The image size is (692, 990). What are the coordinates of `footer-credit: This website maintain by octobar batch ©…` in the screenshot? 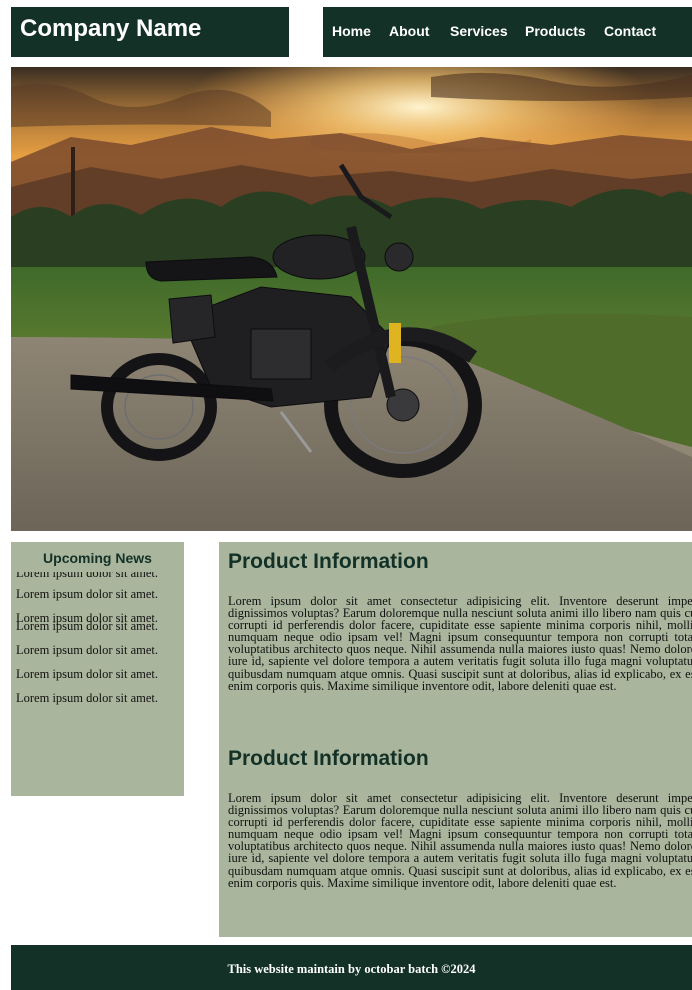 It's located at (351, 969).